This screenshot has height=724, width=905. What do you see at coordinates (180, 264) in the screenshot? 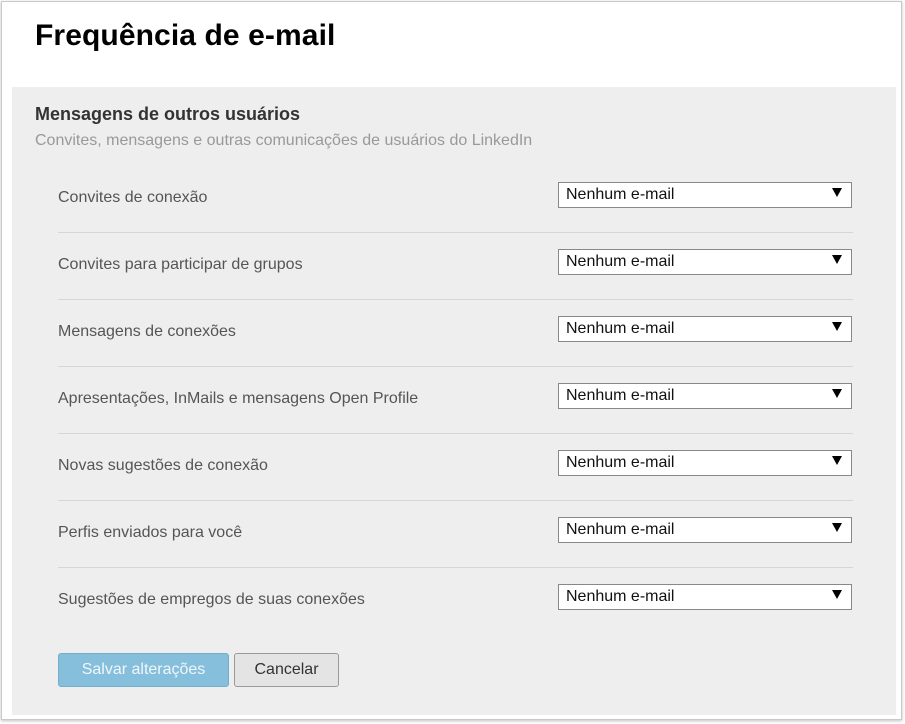
I see `setting-label: Convites para participar de grupos` at bounding box center [180, 264].